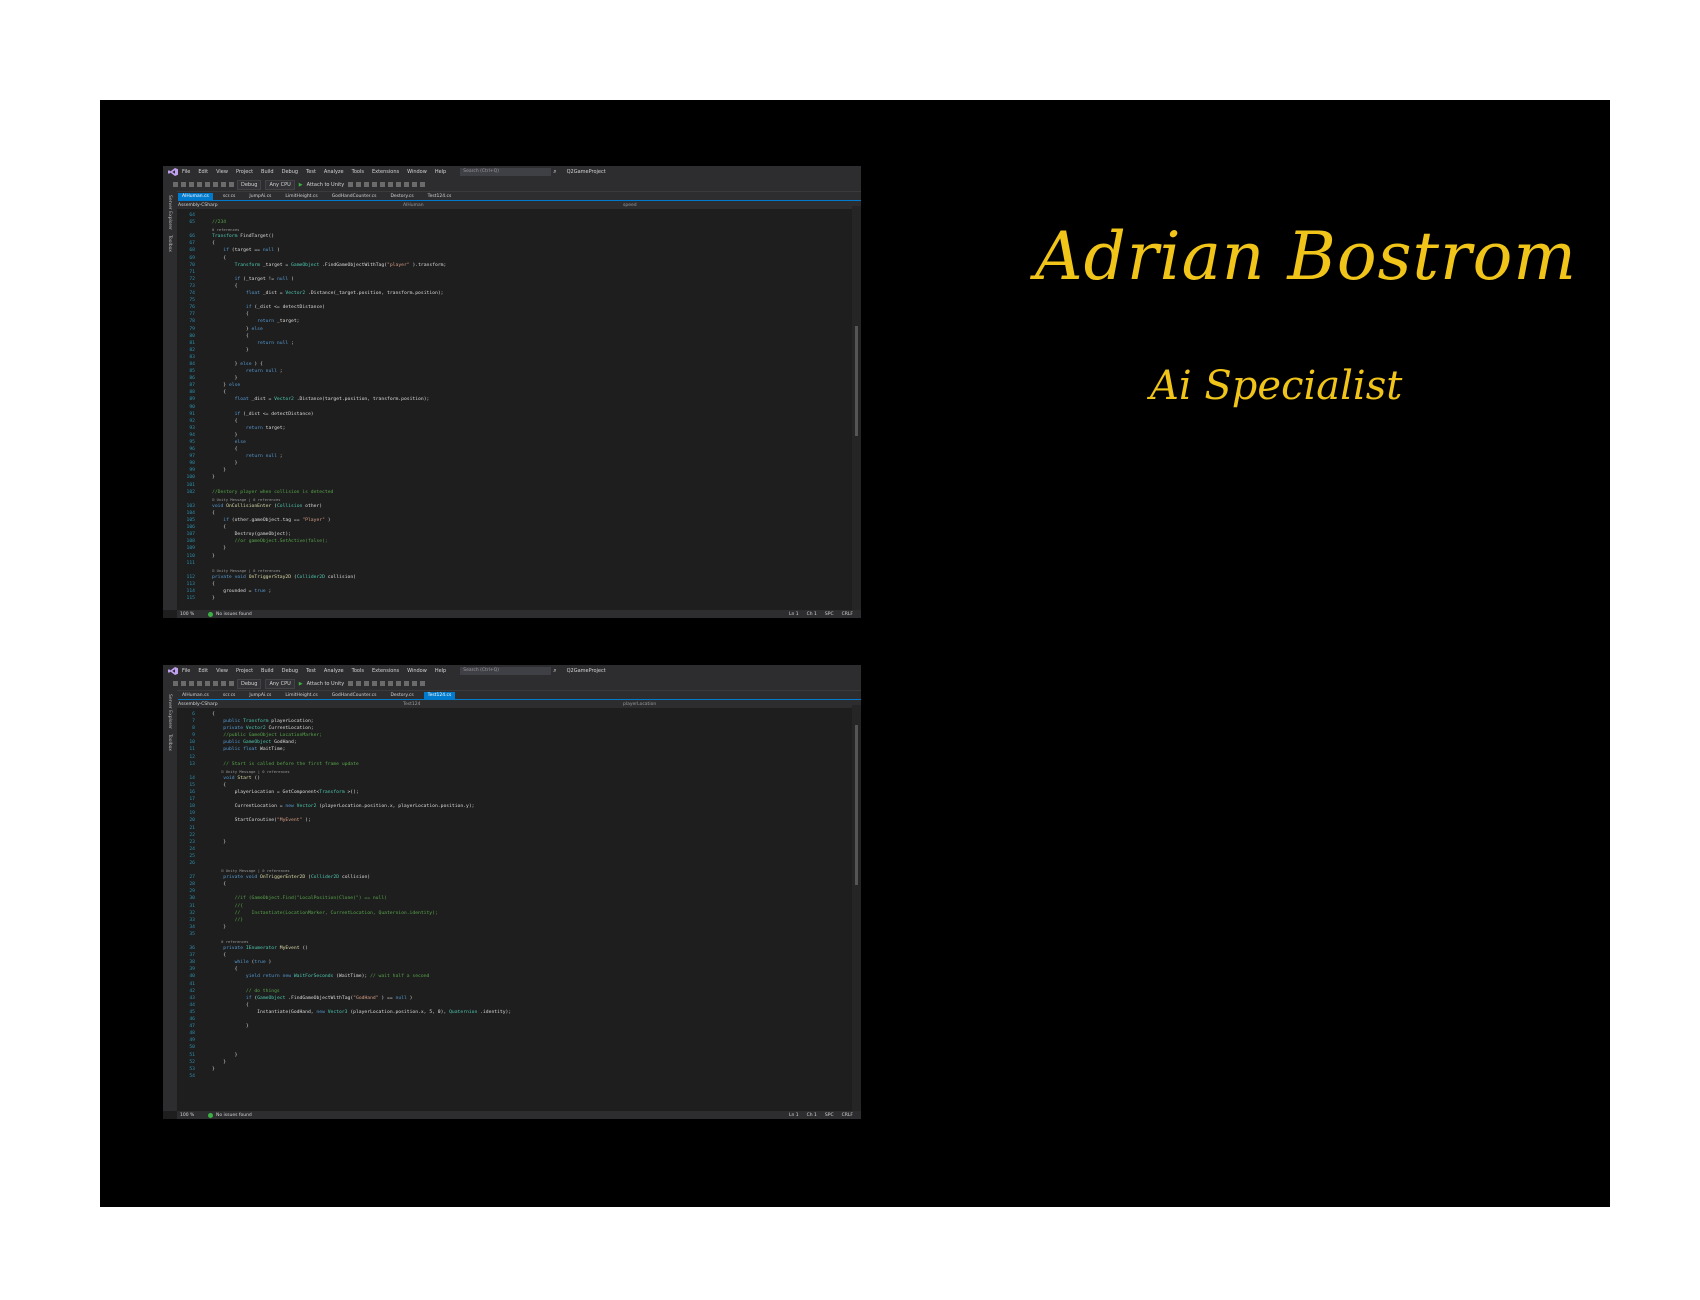 The image size is (1700, 1300). What do you see at coordinates (630, 205) in the screenshot?
I see `member-dropdown: speed` at bounding box center [630, 205].